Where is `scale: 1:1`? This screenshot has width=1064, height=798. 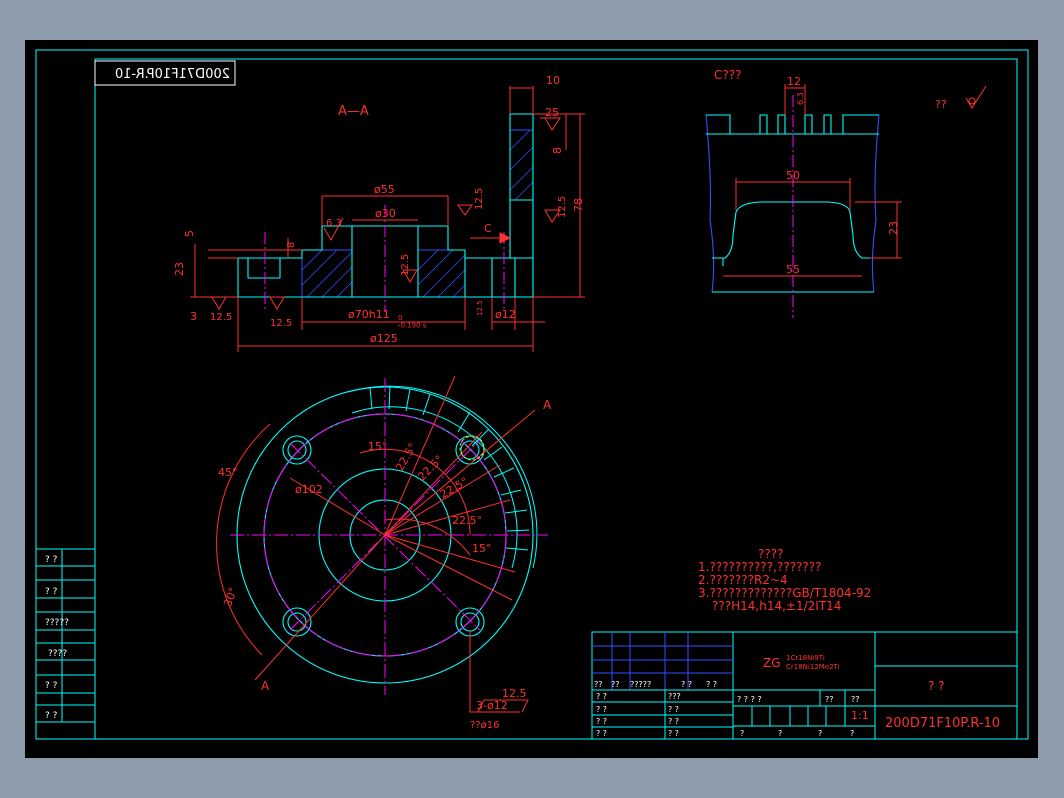
scale: 1:1 is located at coordinates (860, 715).